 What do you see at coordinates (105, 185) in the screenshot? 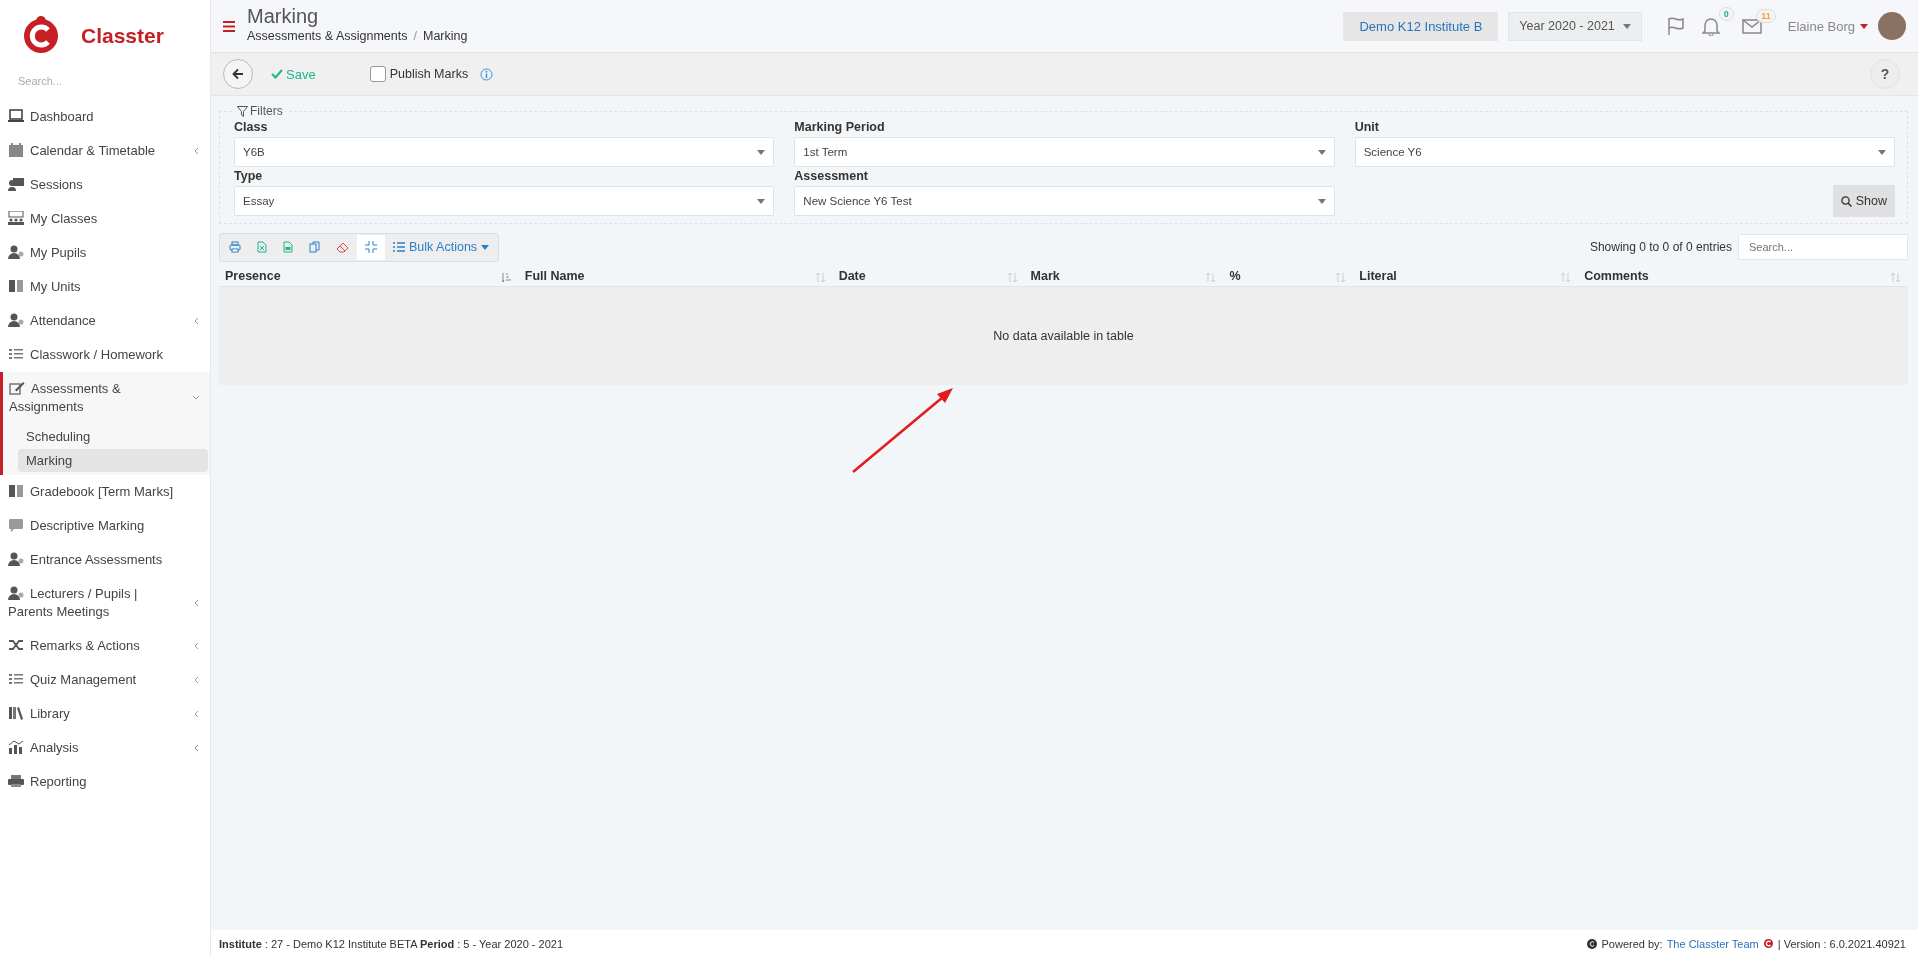
I see `sidebar-item: Sessions` at bounding box center [105, 185].